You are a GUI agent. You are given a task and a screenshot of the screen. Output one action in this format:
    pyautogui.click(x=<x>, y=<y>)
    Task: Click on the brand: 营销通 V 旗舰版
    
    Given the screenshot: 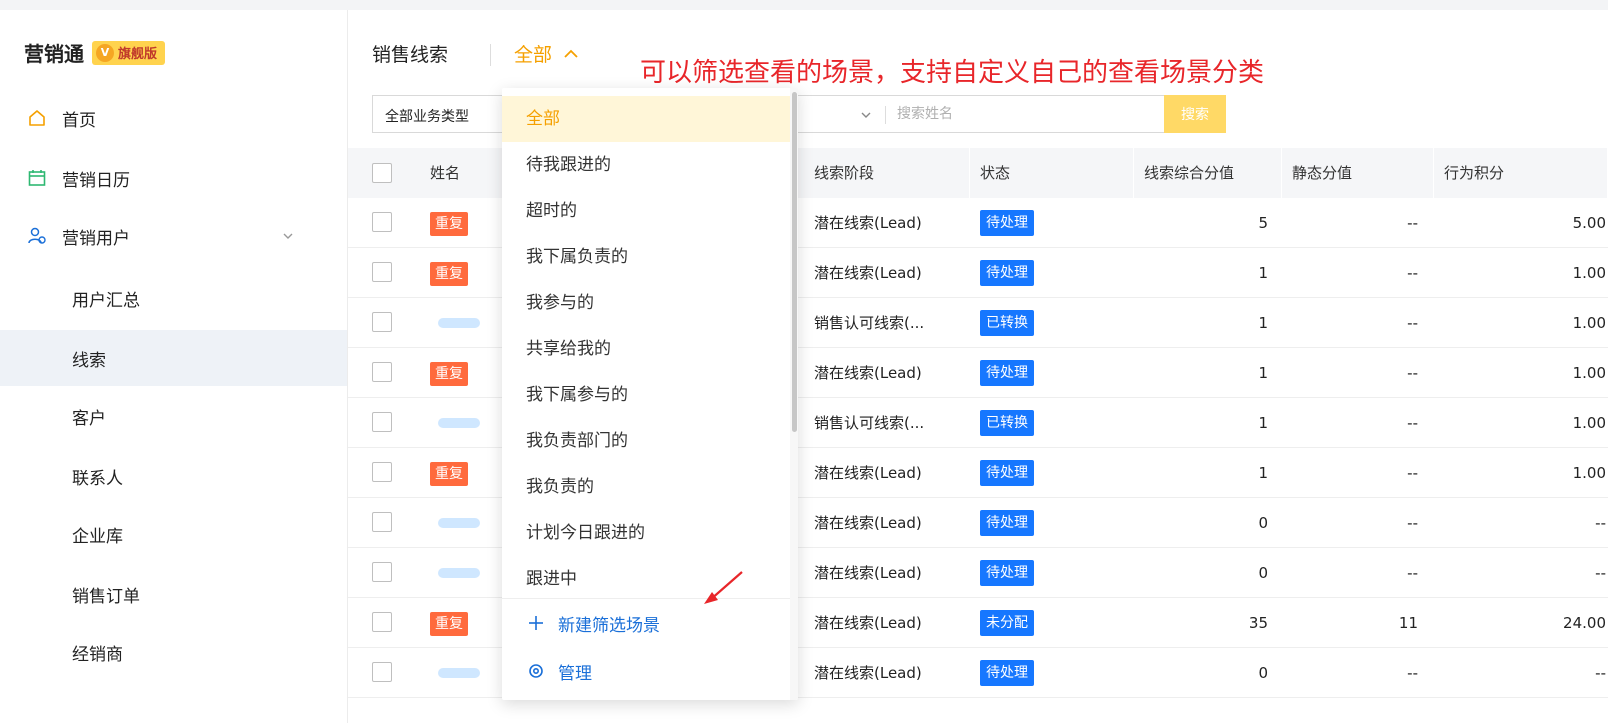 What is the action you would take?
    pyautogui.click(x=95, y=52)
    